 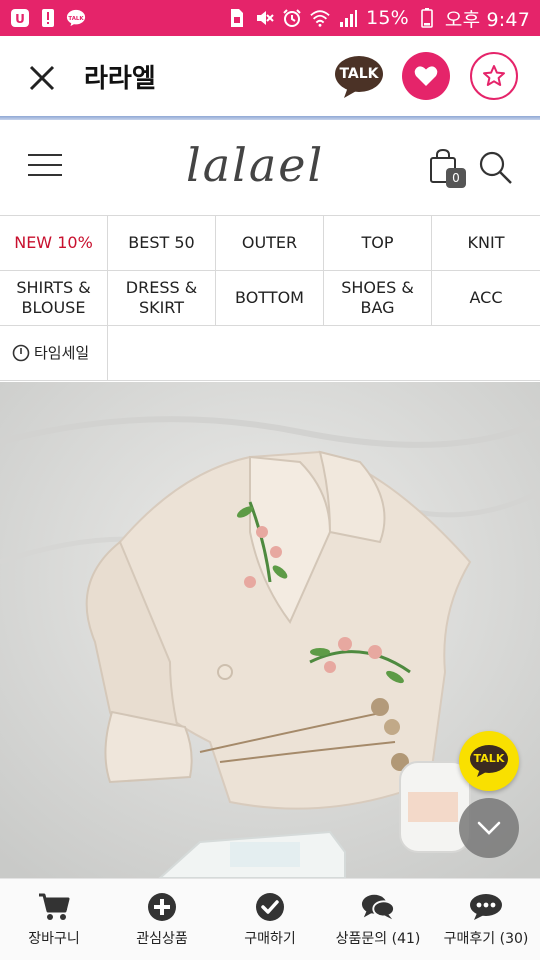 I want to click on category-top: TOP, so click(x=378, y=243).